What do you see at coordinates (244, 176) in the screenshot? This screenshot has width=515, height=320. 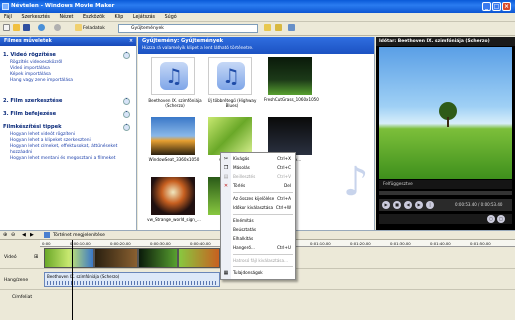 I see `menu-item-label: Beillesztés` at bounding box center [244, 176].